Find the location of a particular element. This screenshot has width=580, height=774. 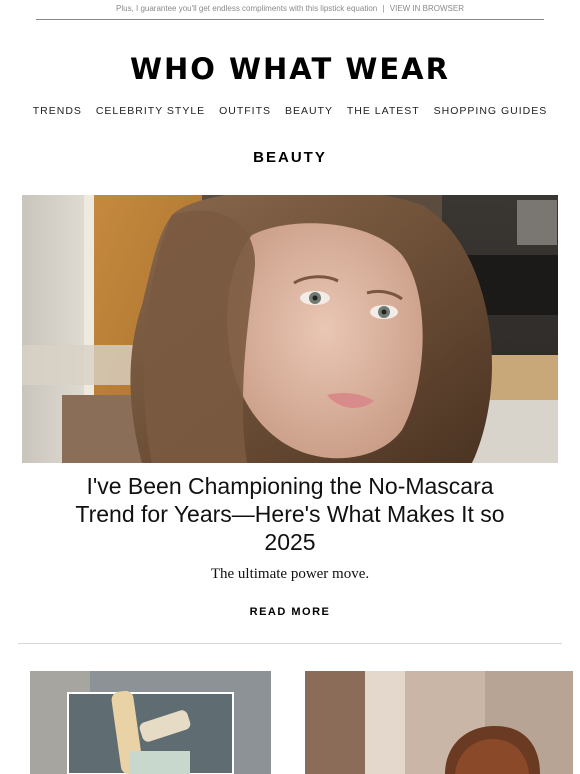

article-thumbnail-skincare is located at coordinates (150, 722).